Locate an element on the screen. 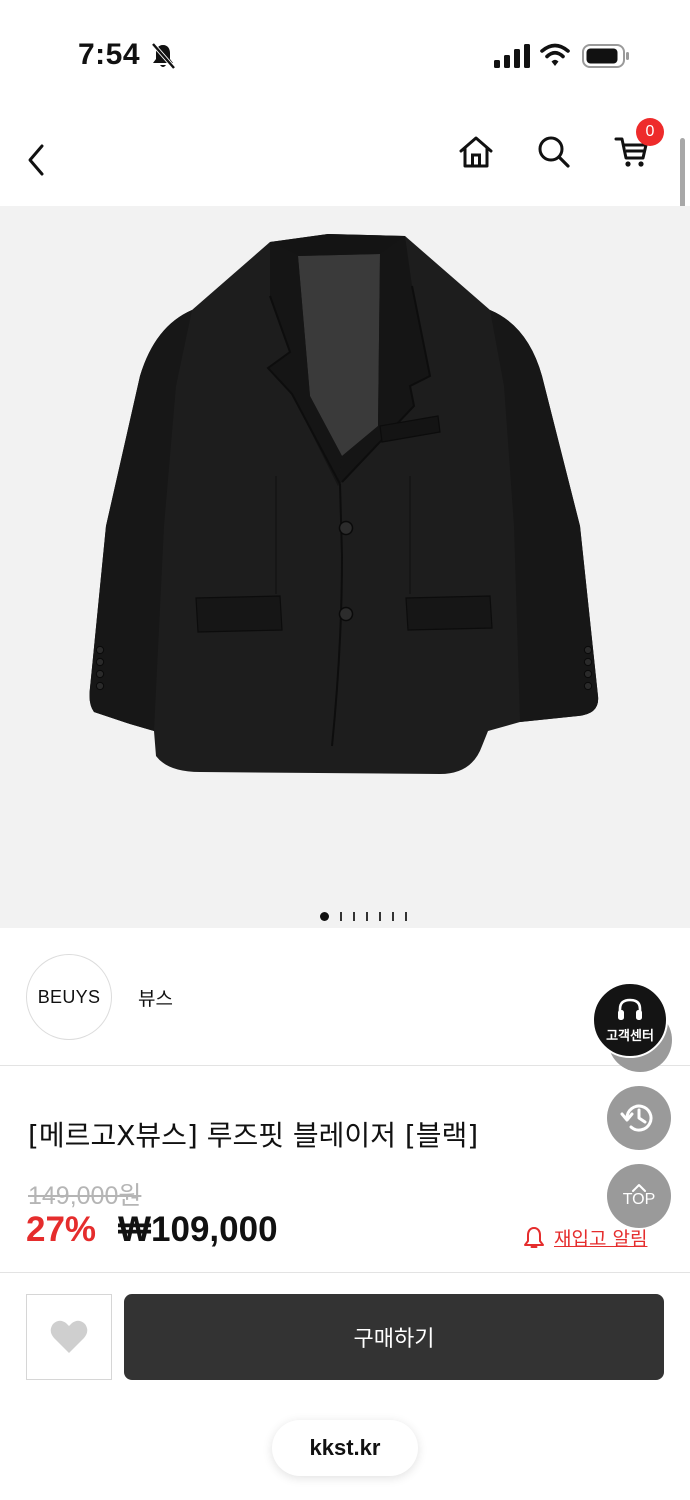 The height and width of the screenshot is (1500, 690). buy-button: 구매하기 is located at coordinates (394, 1337).